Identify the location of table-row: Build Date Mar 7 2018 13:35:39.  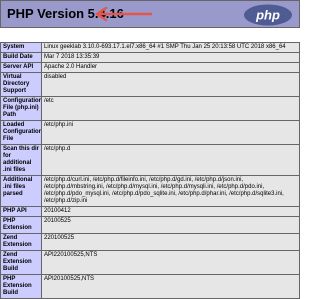
(150, 57).